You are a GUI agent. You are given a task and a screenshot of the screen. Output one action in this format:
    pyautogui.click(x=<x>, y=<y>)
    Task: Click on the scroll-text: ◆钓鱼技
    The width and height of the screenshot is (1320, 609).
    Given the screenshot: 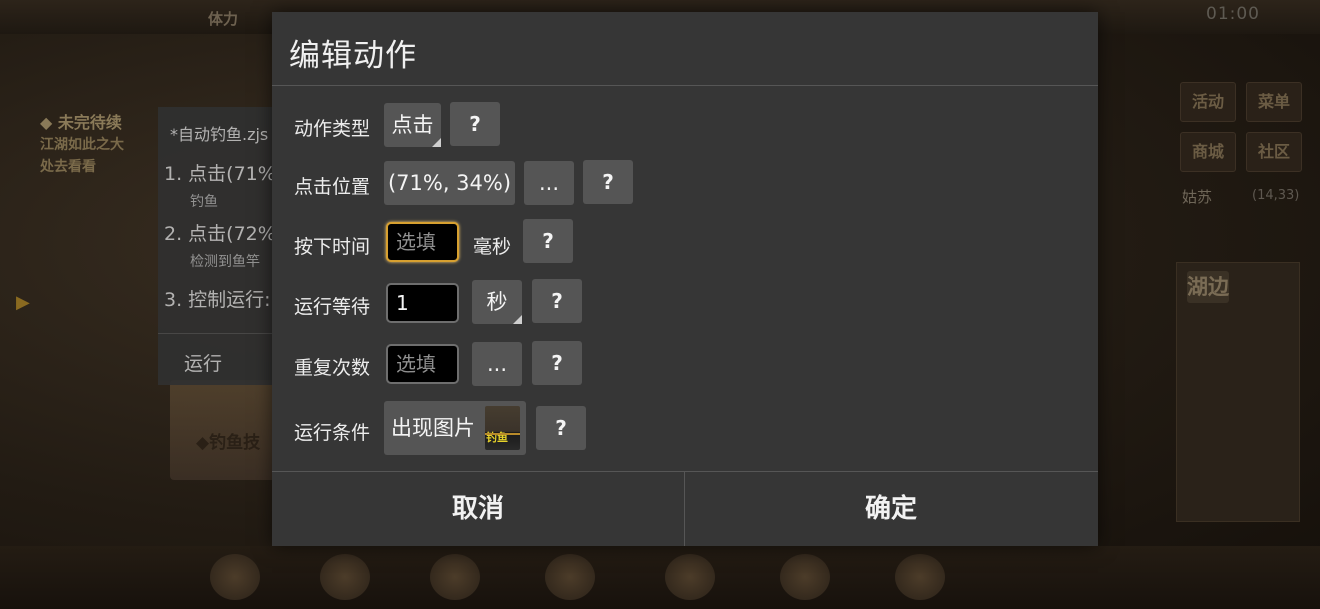 What is the action you would take?
    pyautogui.click(x=228, y=443)
    